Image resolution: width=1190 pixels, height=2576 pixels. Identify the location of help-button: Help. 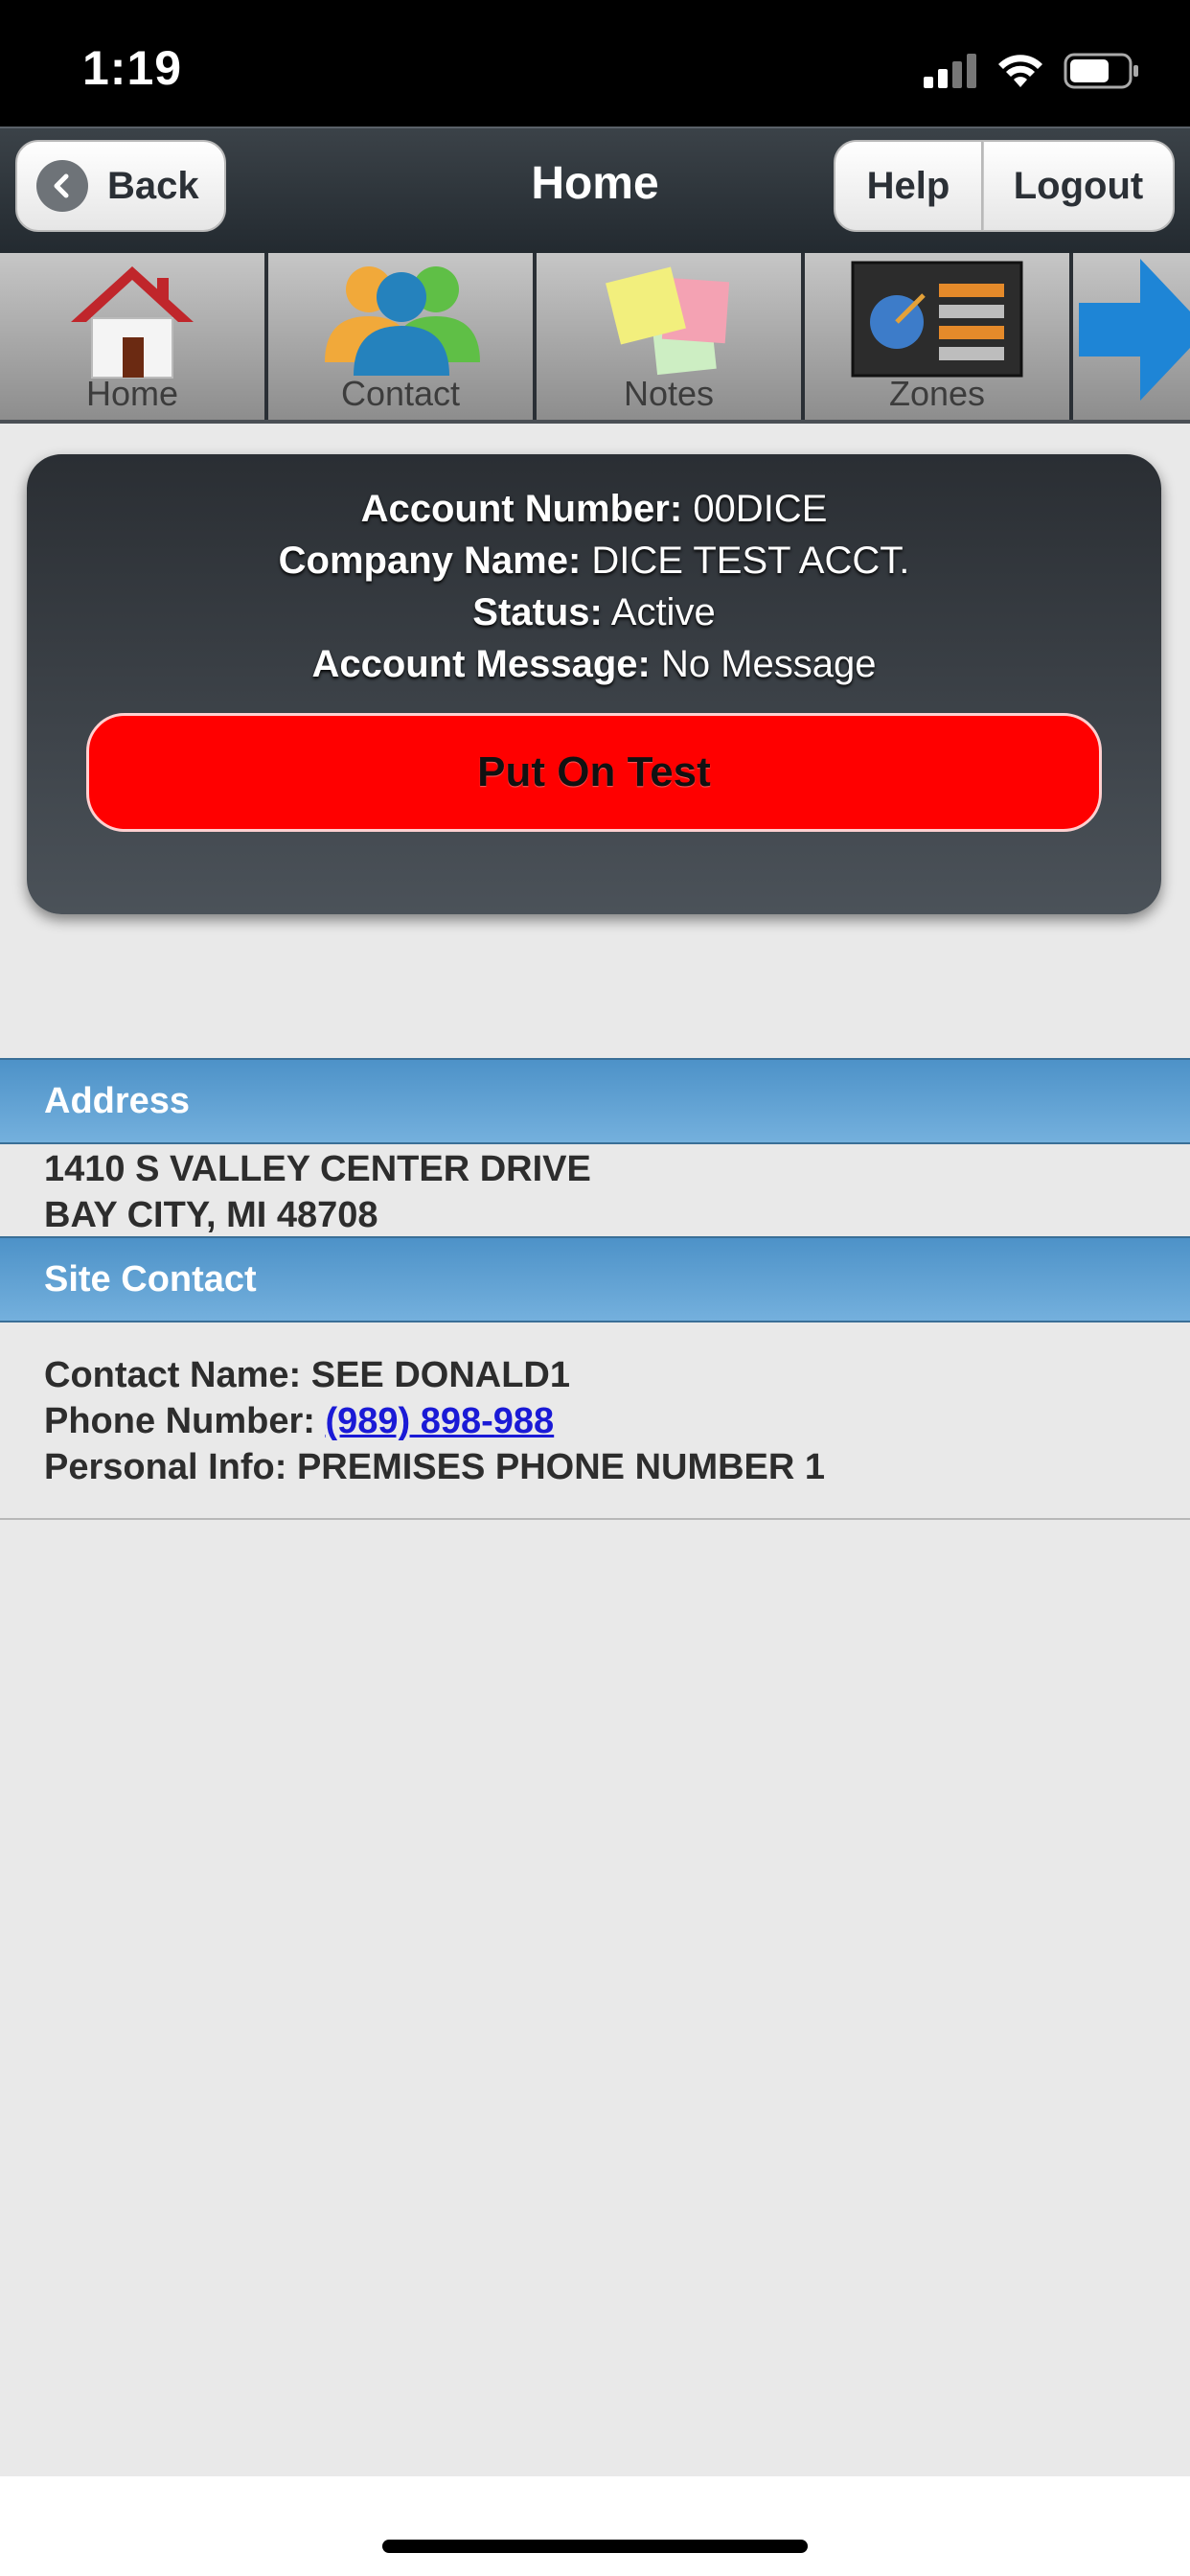
(909, 186).